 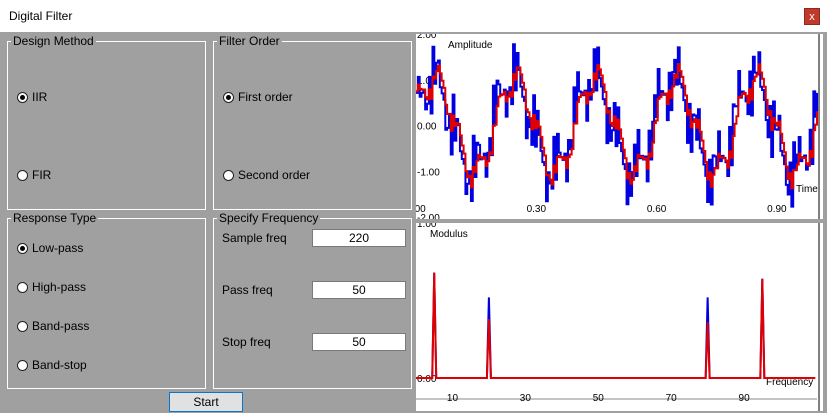 What do you see at coordinates (359, 342) in the screenshot?
I see `stop-freq-input` at bounding box center [359, 342].